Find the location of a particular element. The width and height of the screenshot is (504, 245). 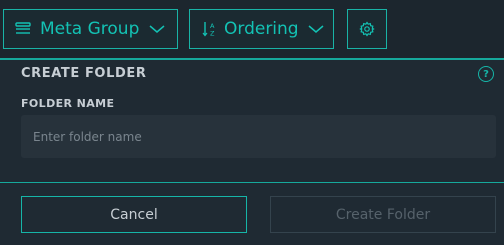

cancel-button: Cancel is located at coordinates (134, 214).